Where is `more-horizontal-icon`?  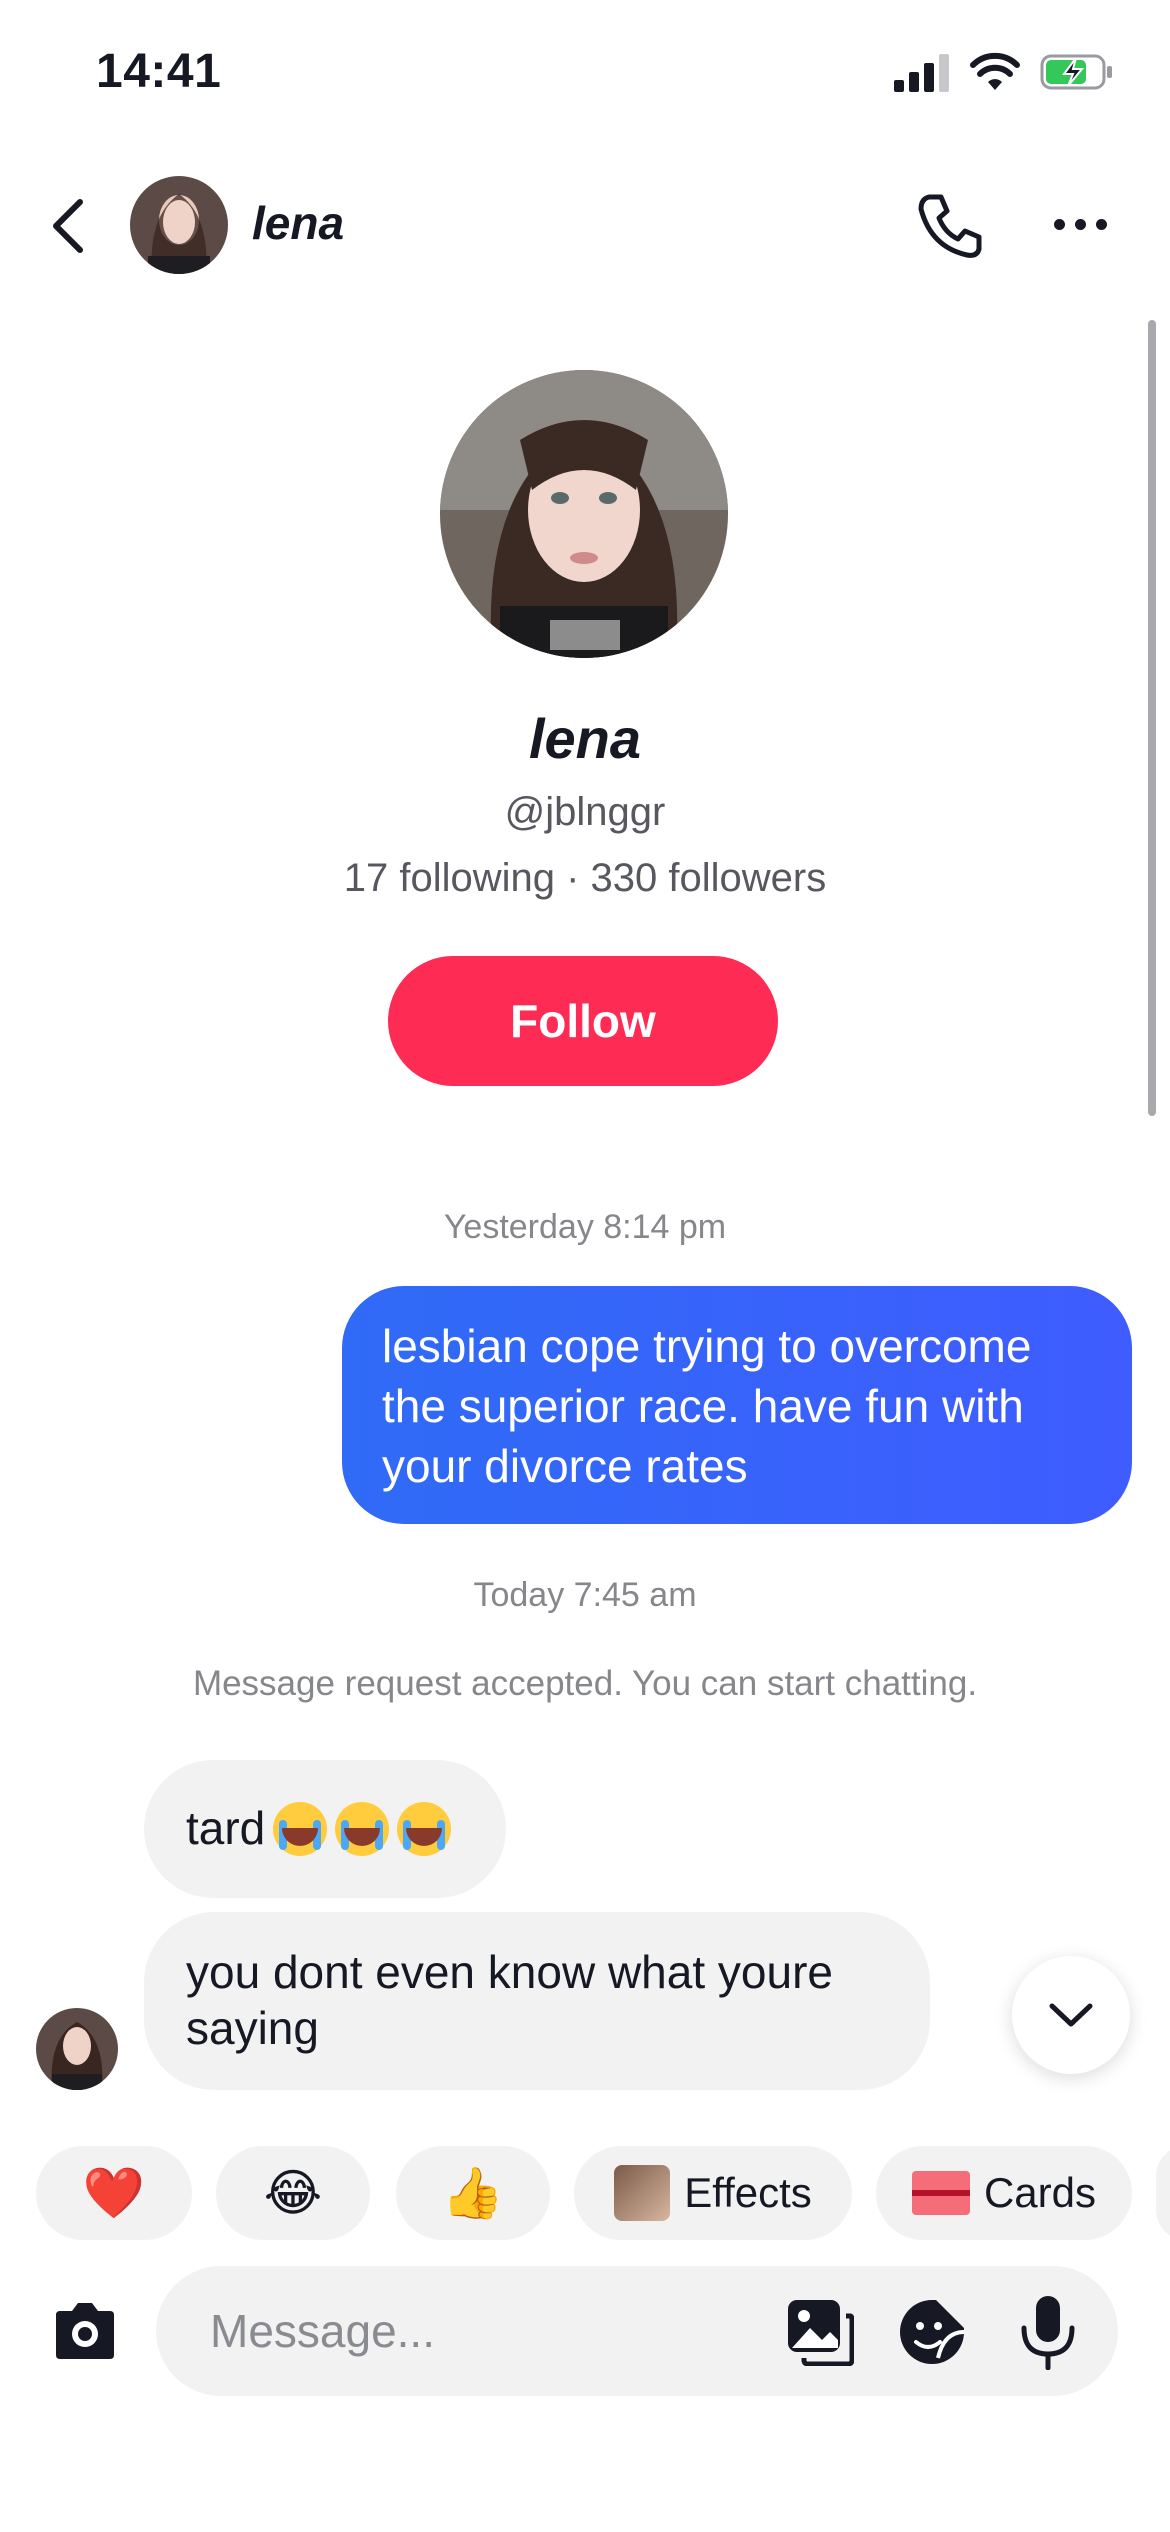
more-horizontal-icon is located at coordinates (1059, 224).